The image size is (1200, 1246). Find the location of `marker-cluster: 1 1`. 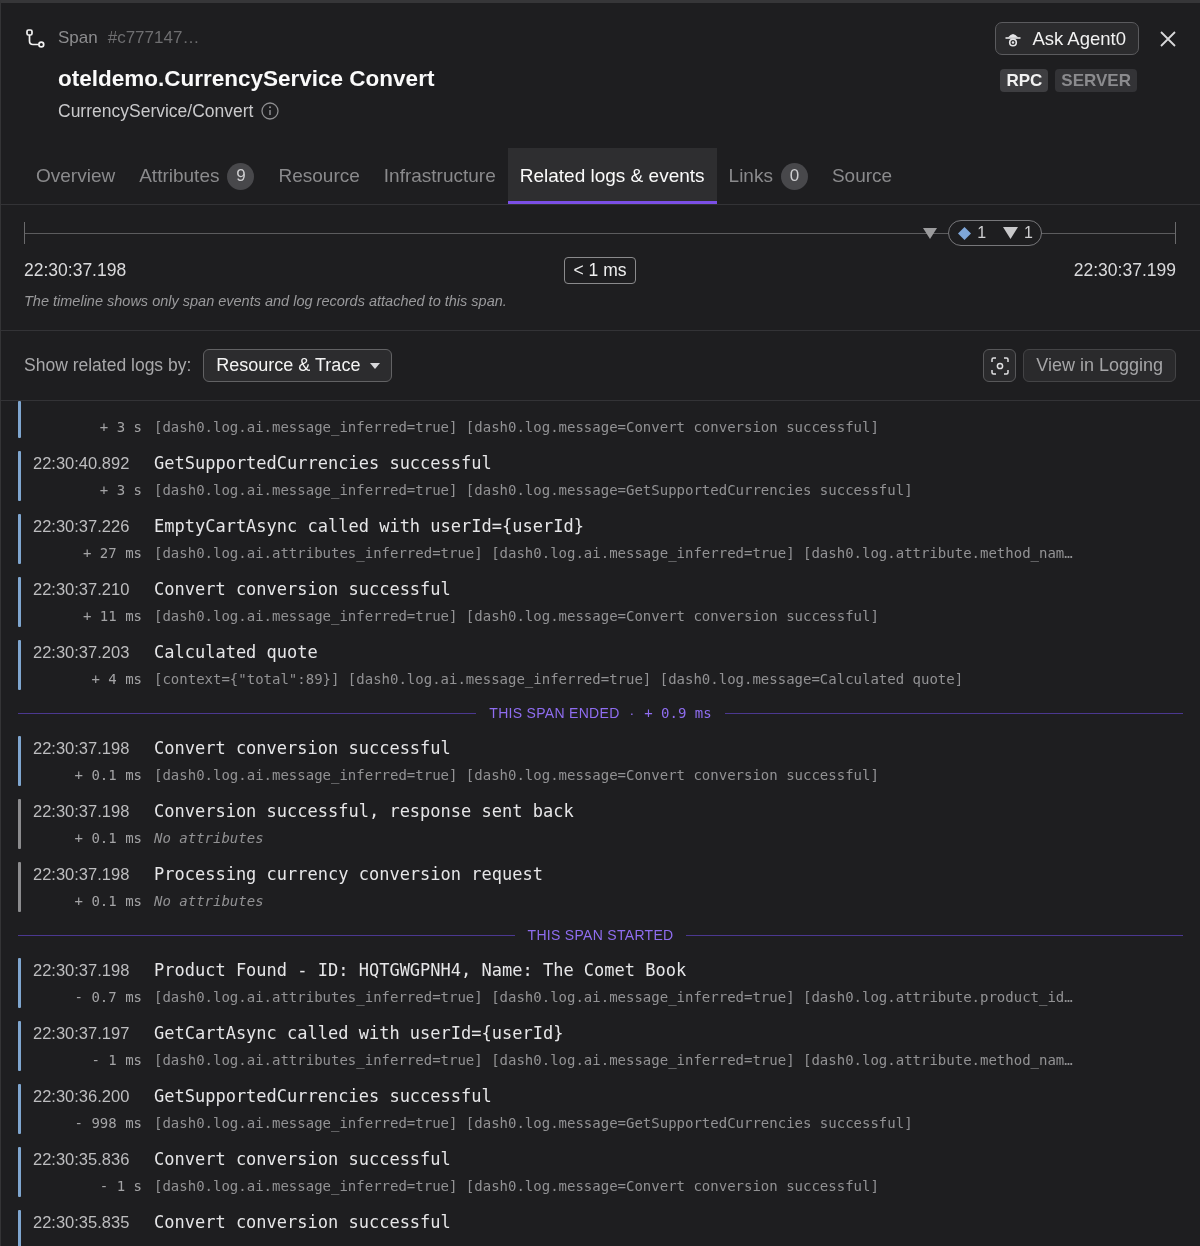

marker-cluster: 1 1 is located at coordinates (995, 233).